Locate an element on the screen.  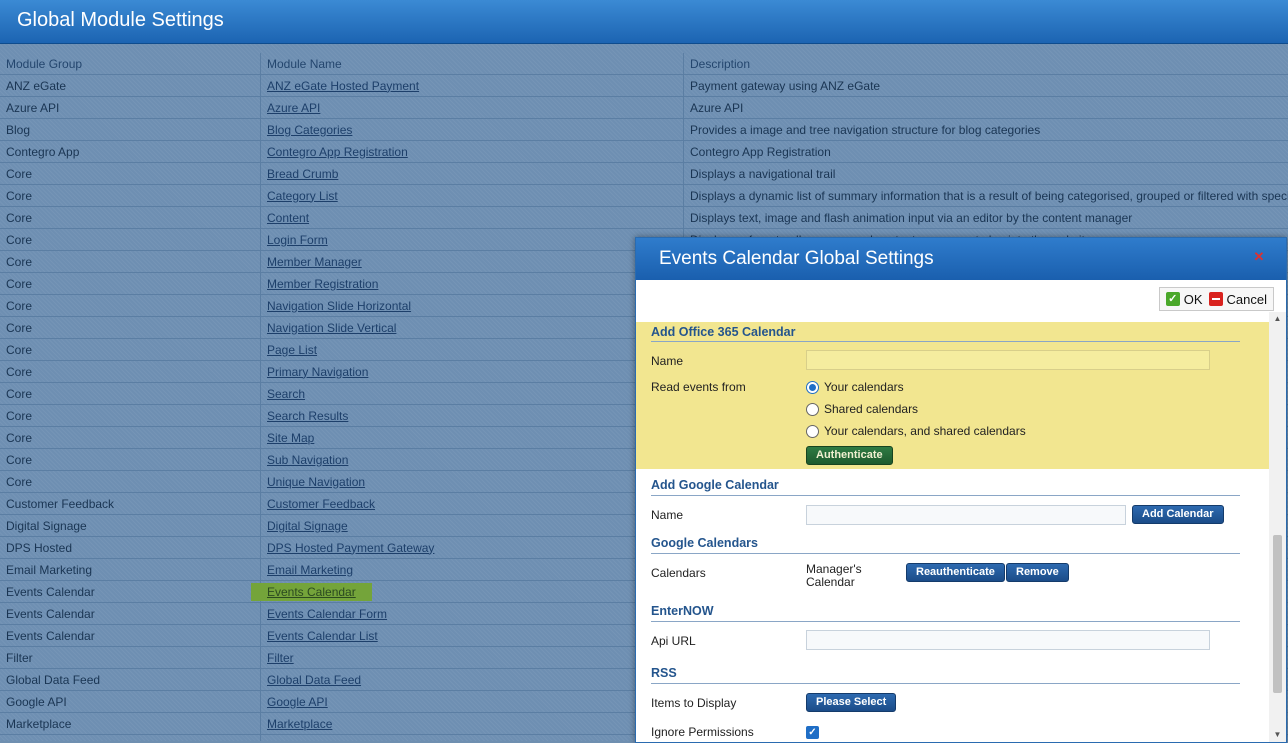
module-name-link: ANZ eGate Hosted Payment is located at coordinates (343, 86).